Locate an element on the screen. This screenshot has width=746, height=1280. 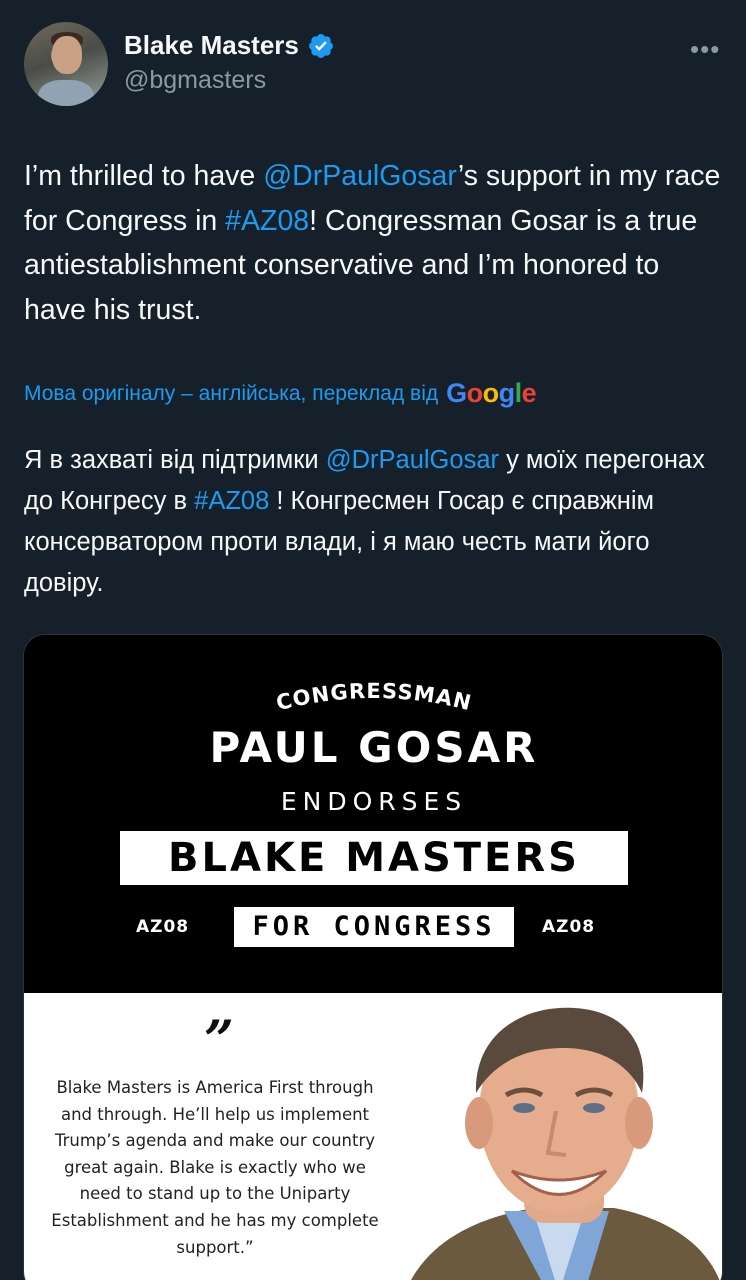
translated-hashtag-link: #AZ08 is located at coordinates (231, 501).